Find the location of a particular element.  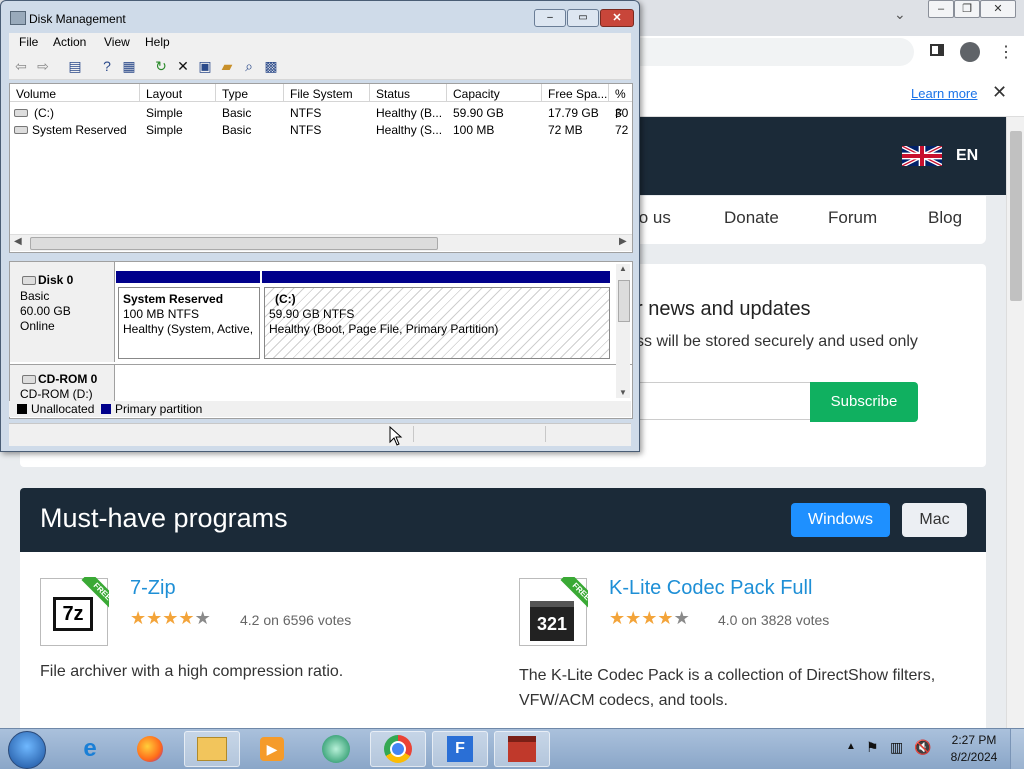

open-folder-icon: ▰ is located at coordinates (227, 66).